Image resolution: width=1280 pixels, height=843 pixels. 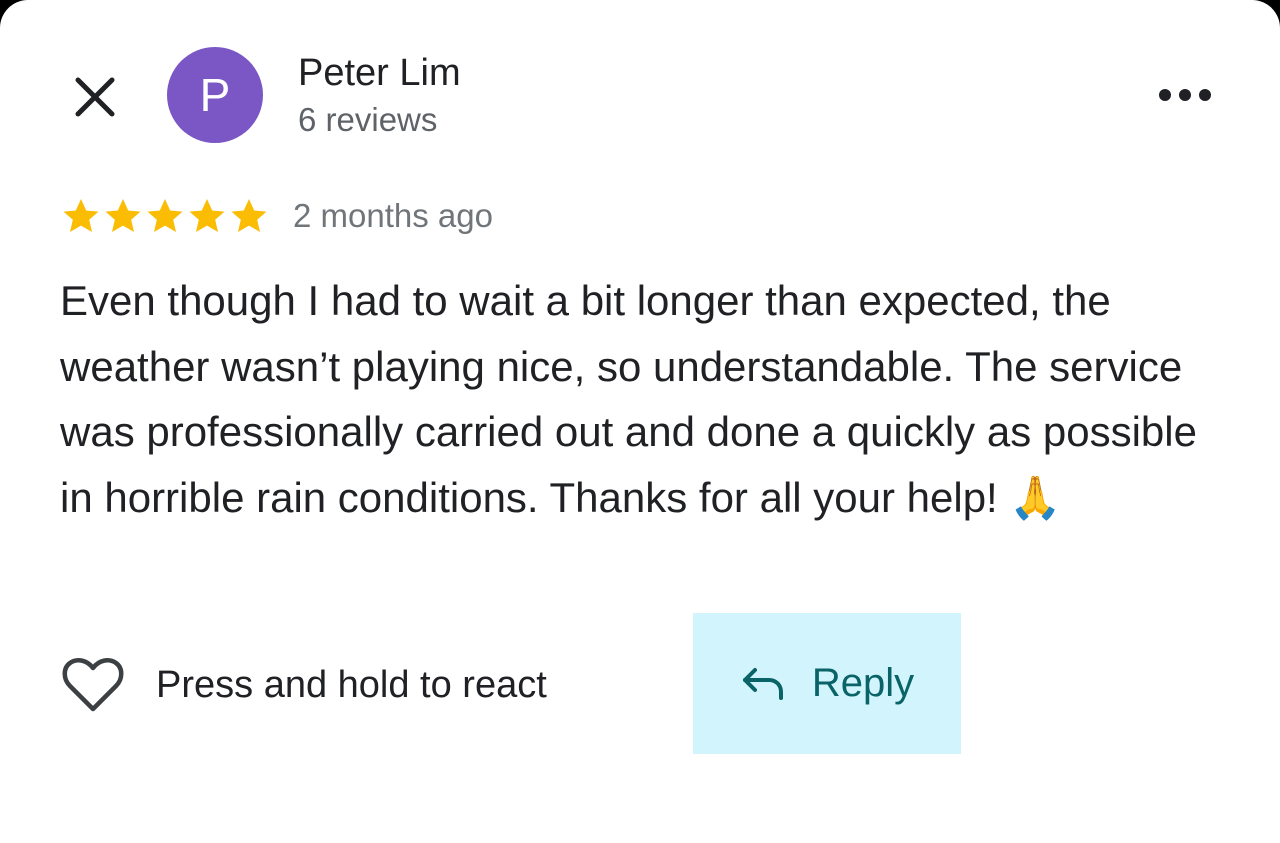 I want to click on close-button, so click(x=95, y=97).